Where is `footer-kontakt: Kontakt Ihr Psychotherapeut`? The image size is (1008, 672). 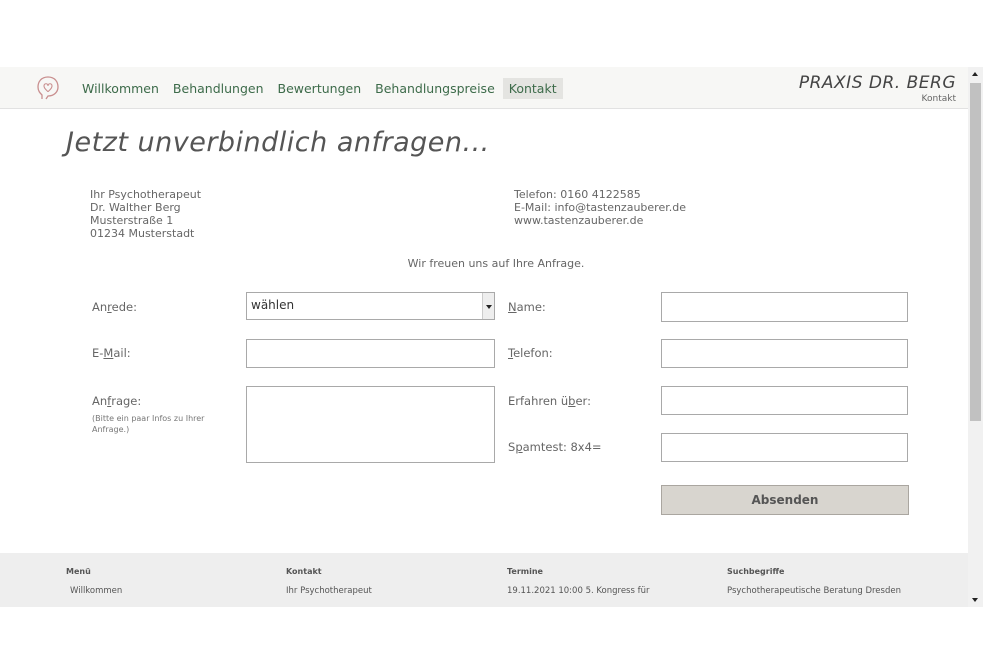
footer-kontakt: Kontakt Ihr Psychotherapeut is located at coordinates (329, 581).